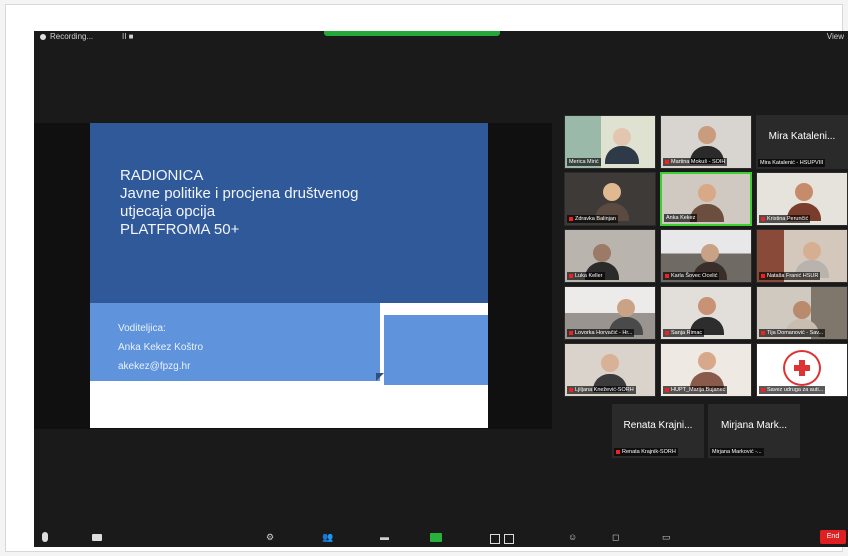 The height and width of the screenshot is (556, 848). I want to click on view-button: View, so click(835, 36).